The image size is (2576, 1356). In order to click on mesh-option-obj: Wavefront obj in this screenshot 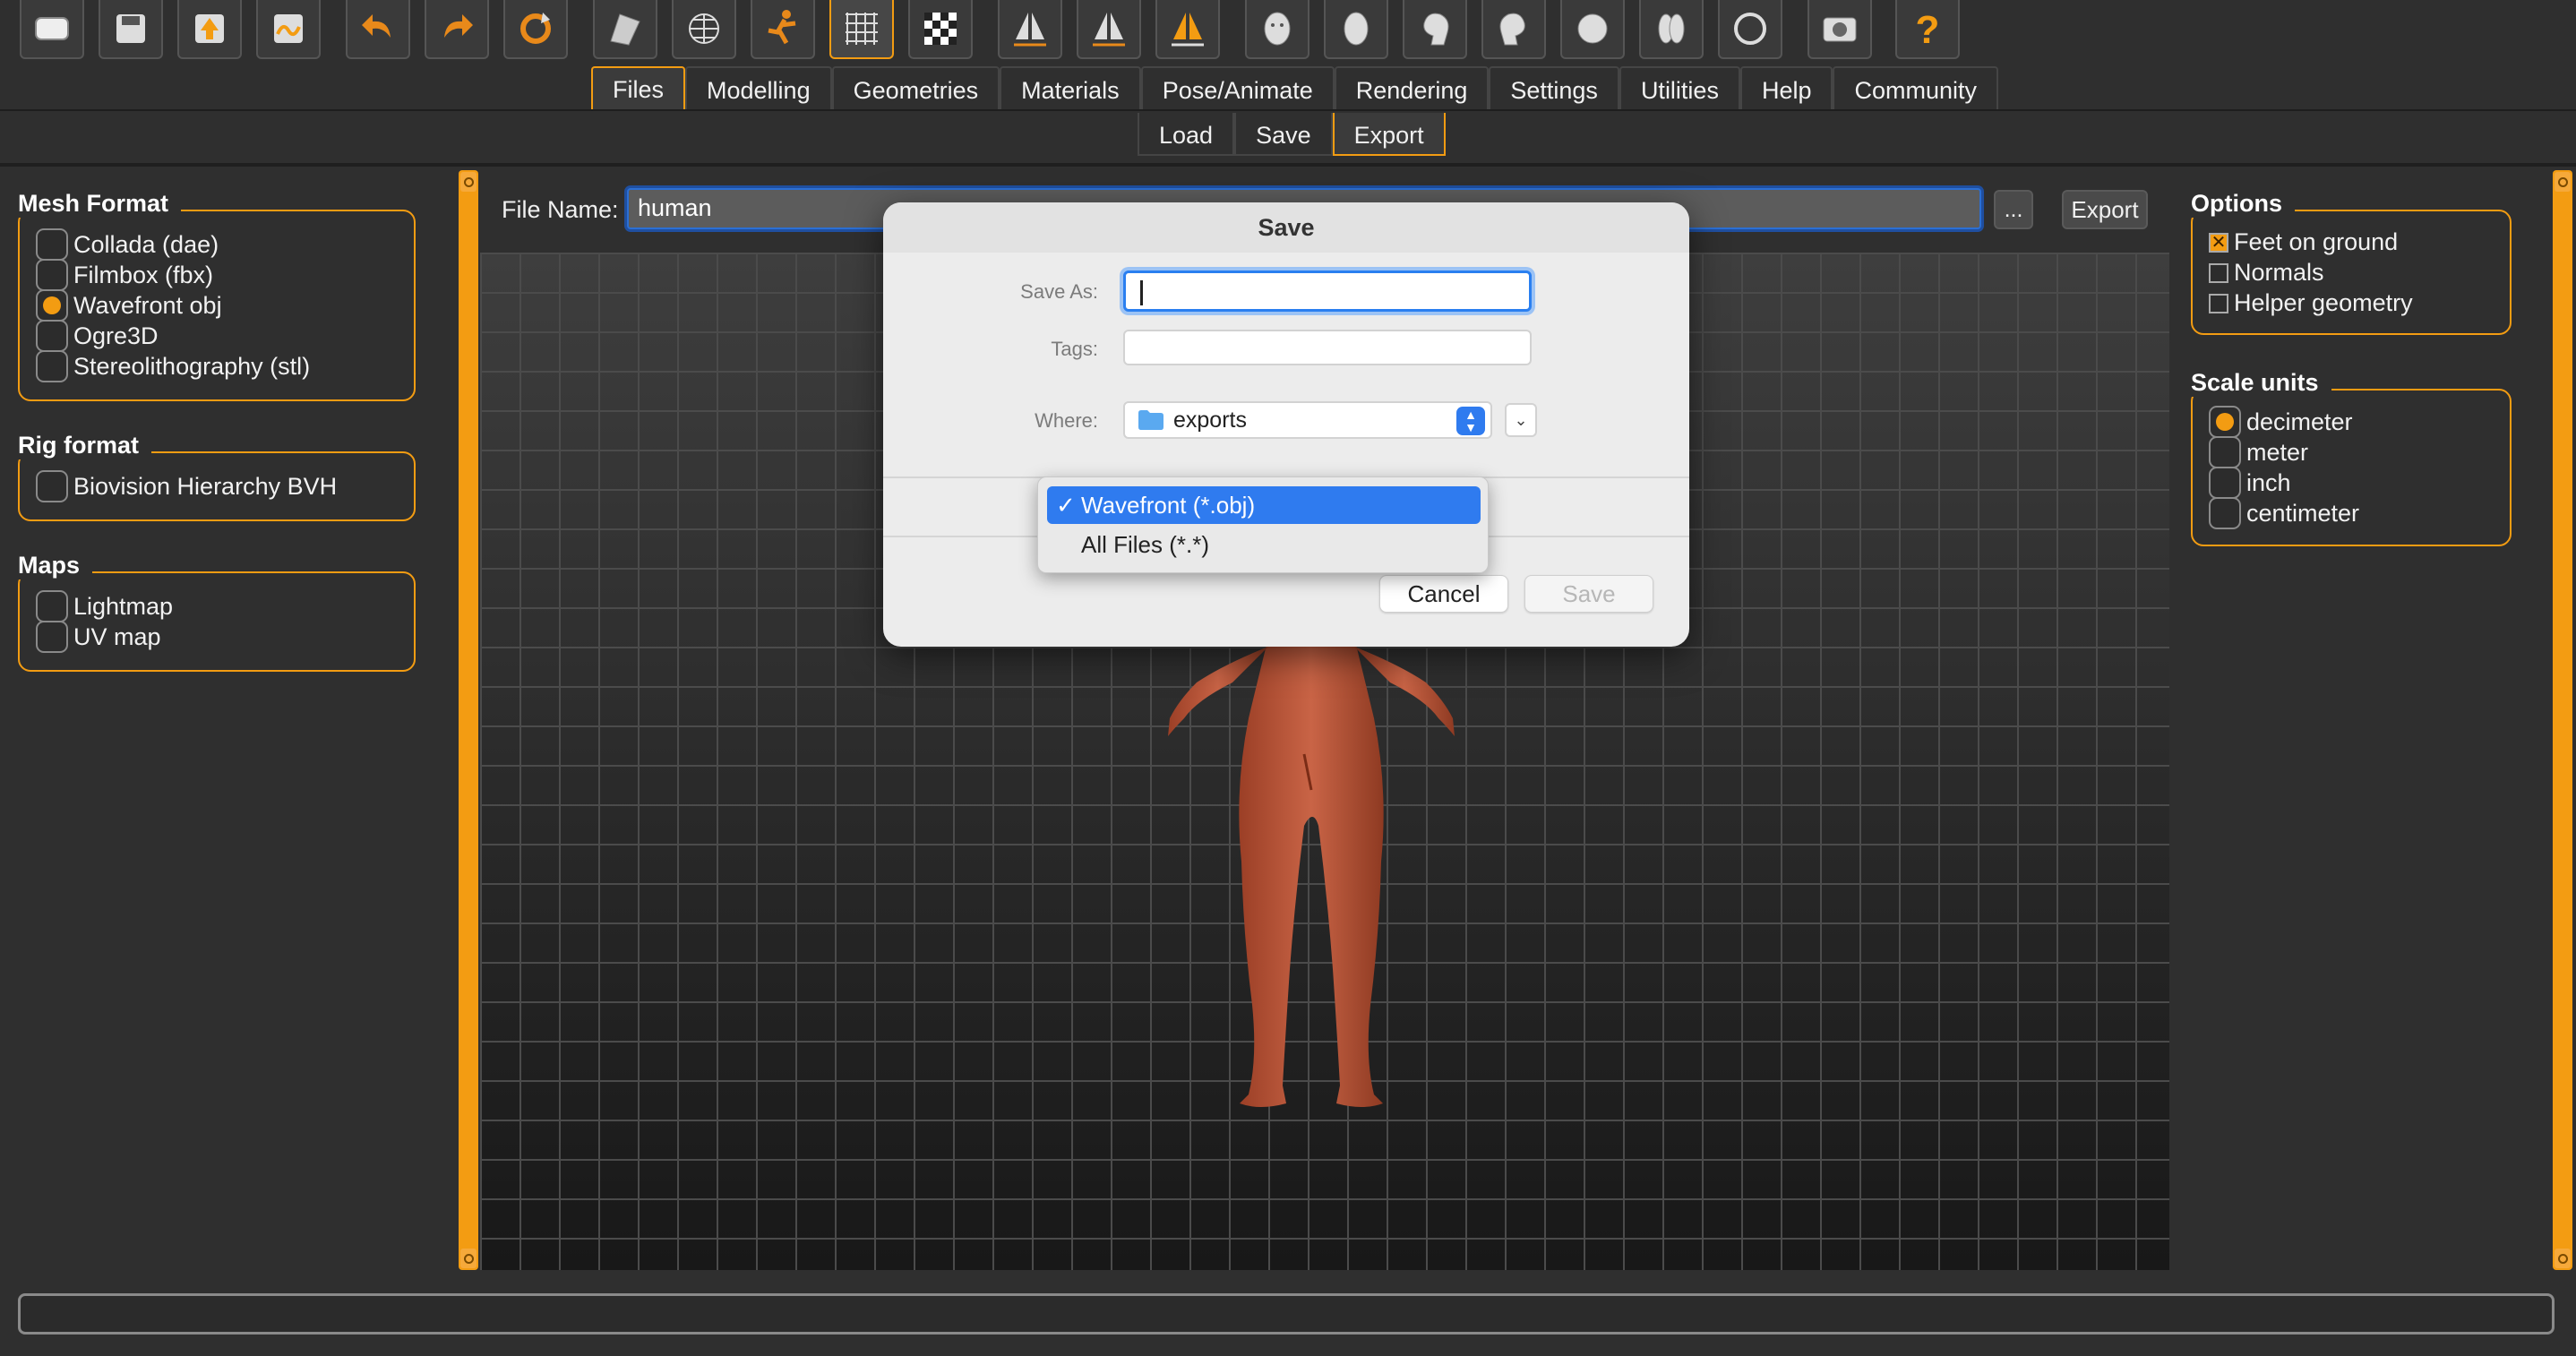, I will do `click(129, 305)`.